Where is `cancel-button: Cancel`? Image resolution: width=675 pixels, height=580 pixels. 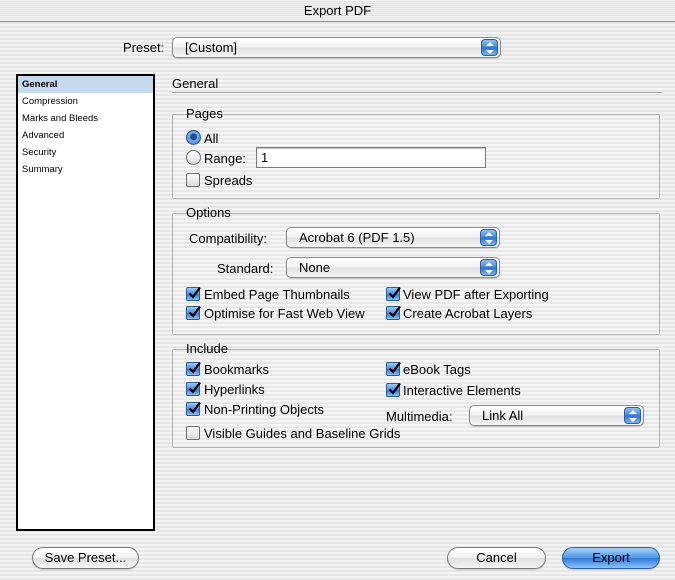 cancel-button: Cancel is located at coordinates (496, 558).